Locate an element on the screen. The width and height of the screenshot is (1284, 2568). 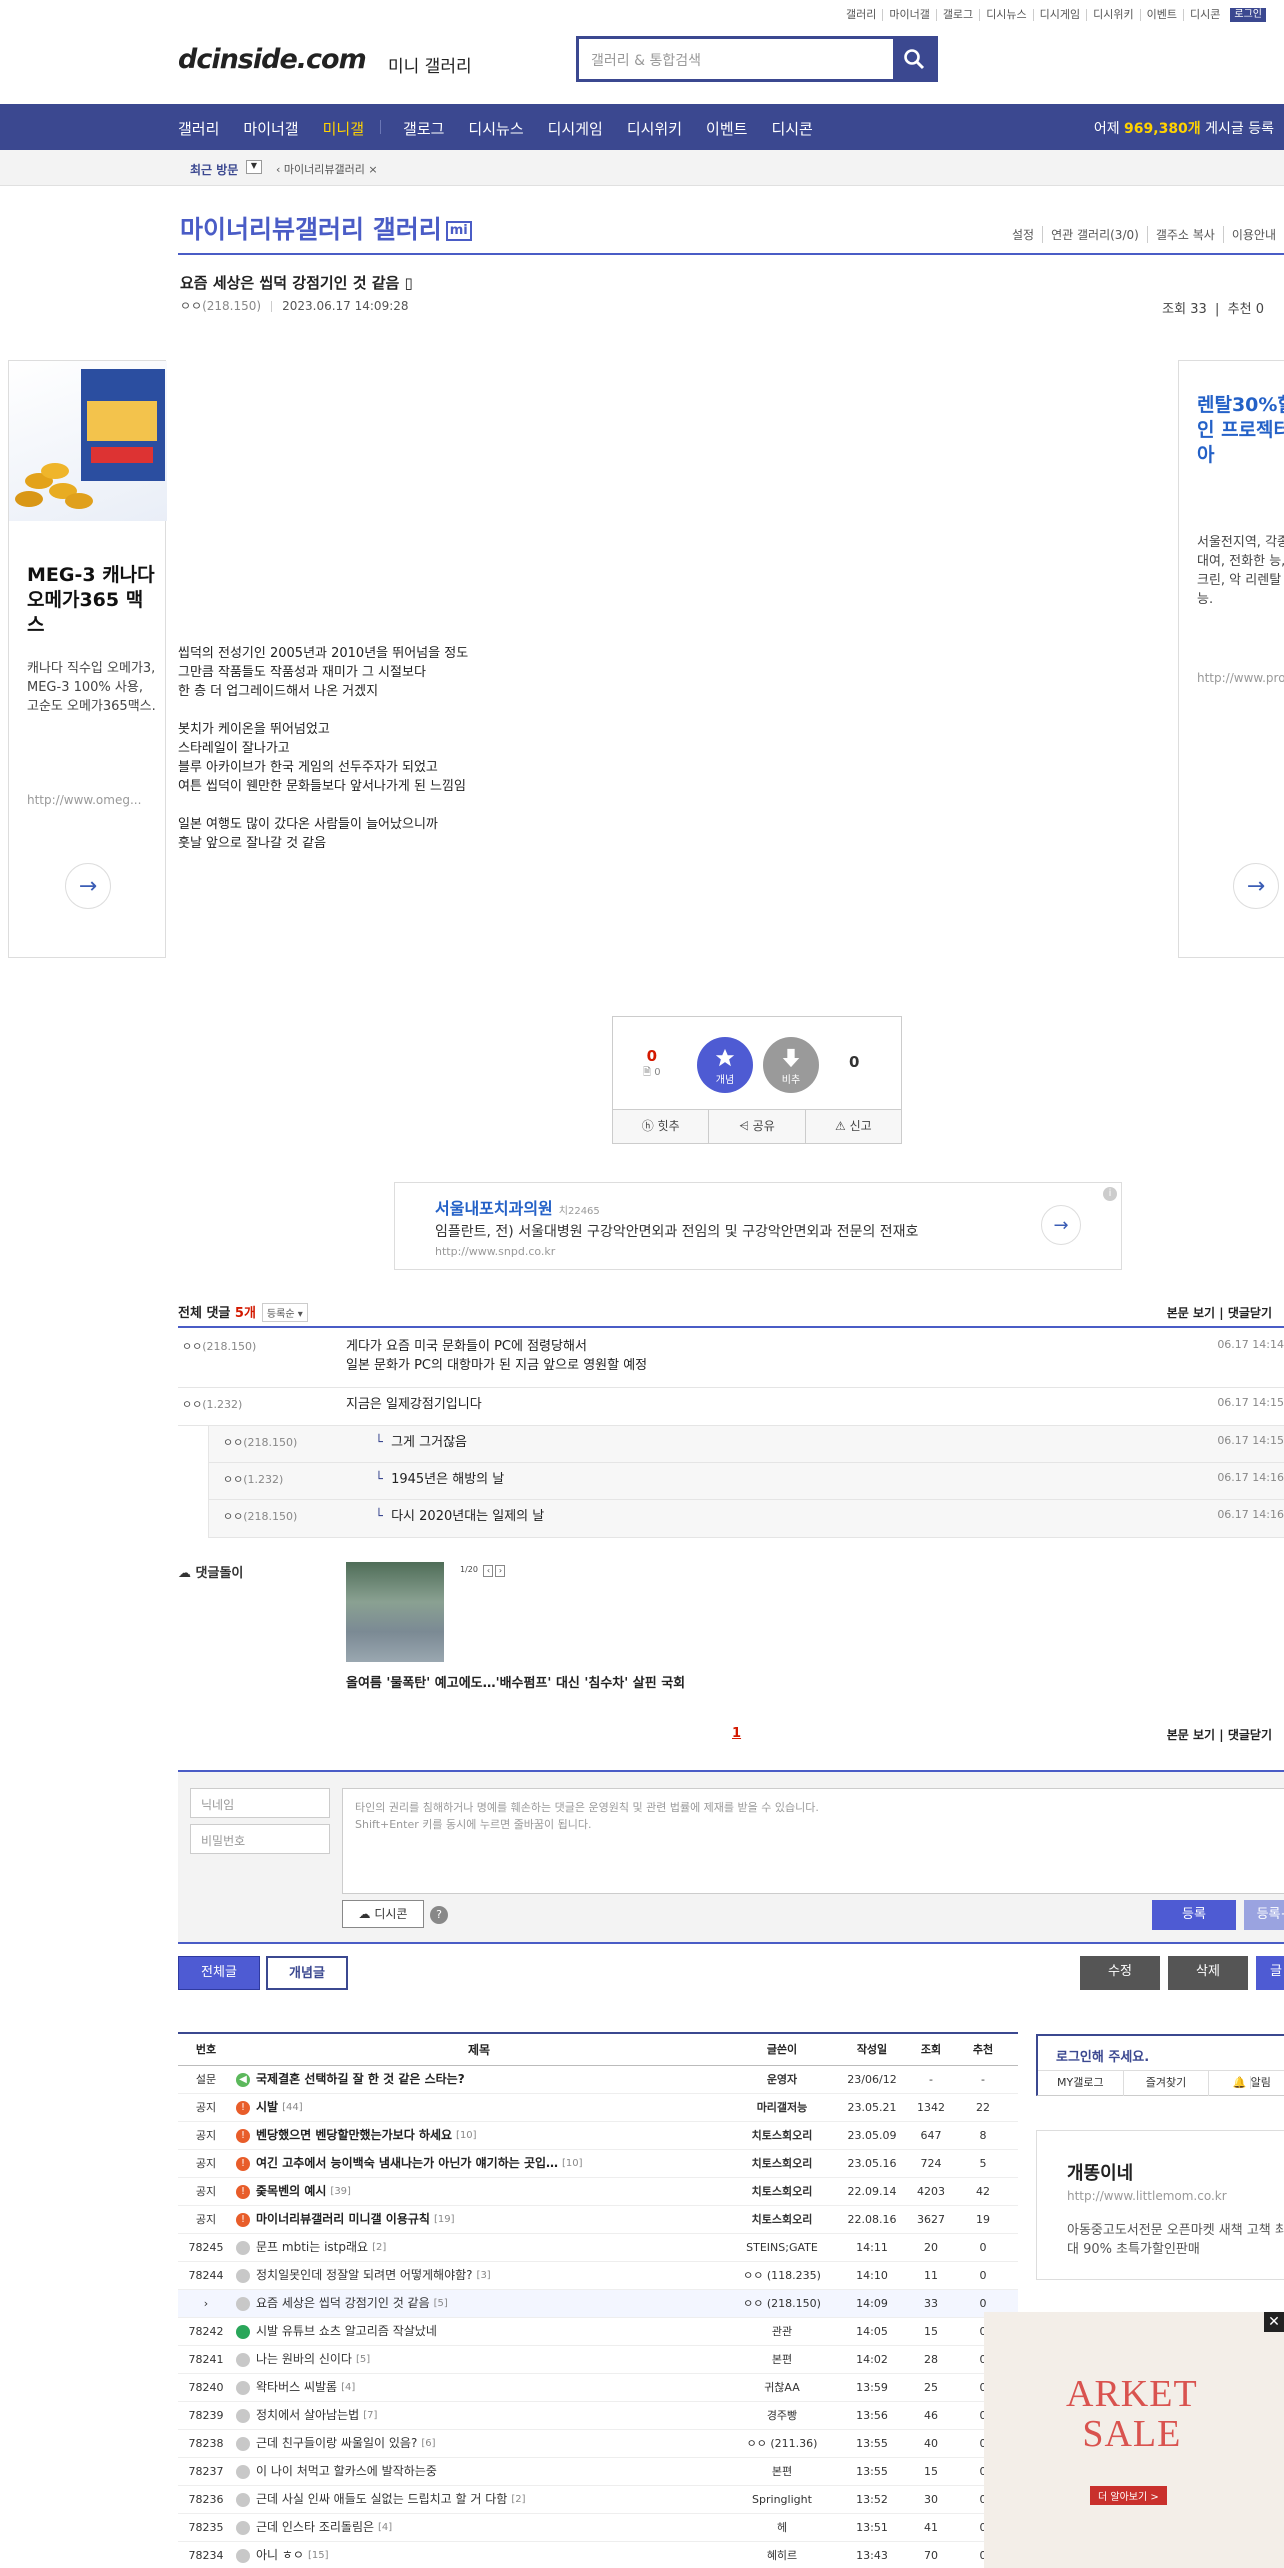
concept-posts-button: 개념글 is located at coordinates (307, 1973).